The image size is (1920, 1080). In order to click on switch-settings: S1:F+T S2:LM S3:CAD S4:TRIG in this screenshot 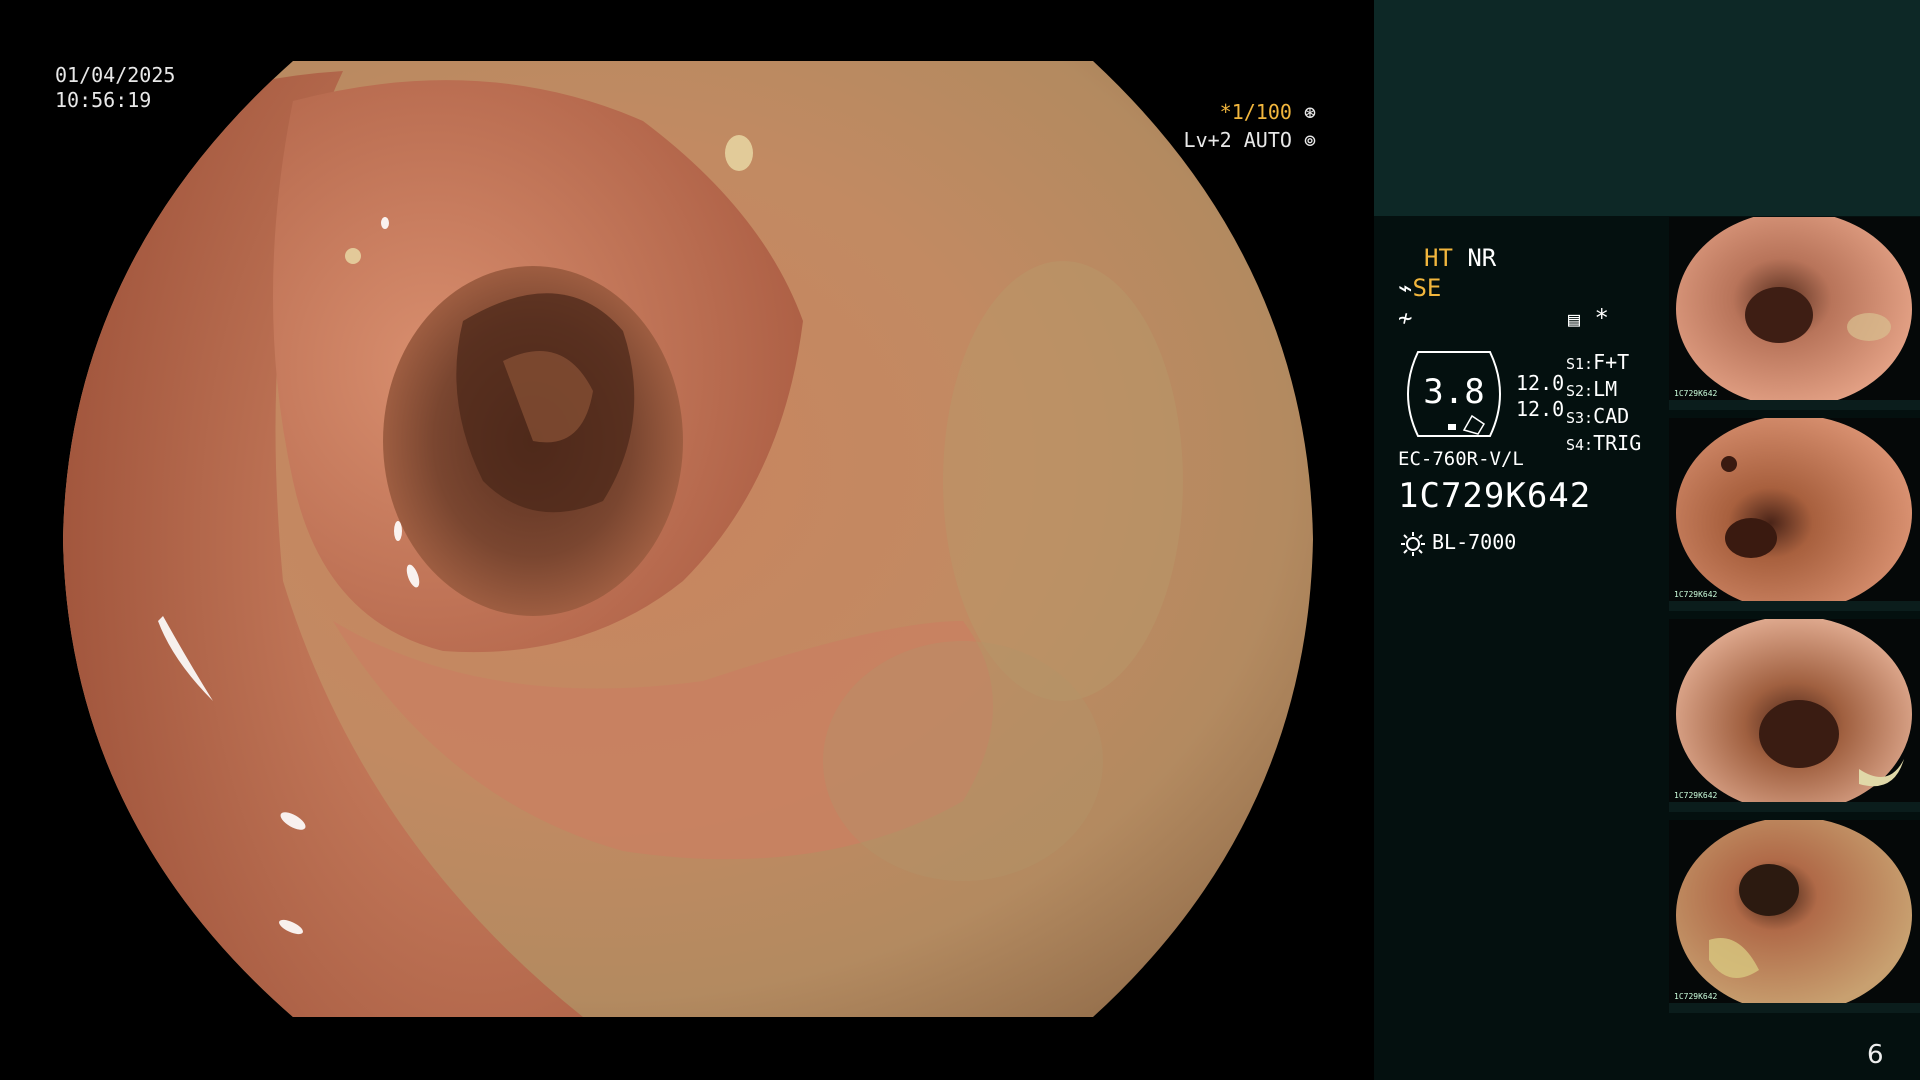, I will do `click(1603, 404)`.